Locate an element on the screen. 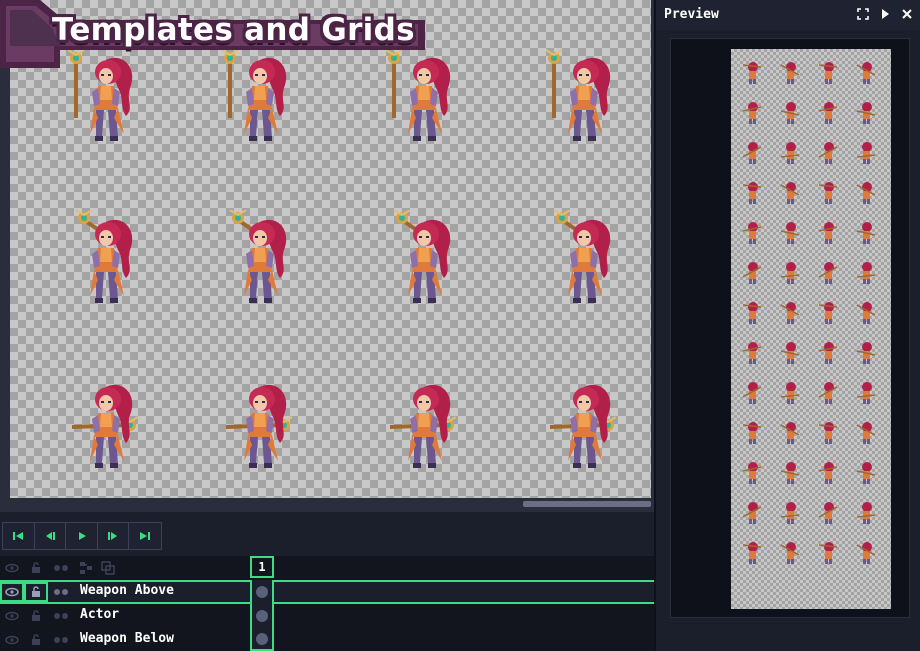 Image resolution: width=920 pixels, height=651 pixels. step-back-button is located at coordinates (50, 536).